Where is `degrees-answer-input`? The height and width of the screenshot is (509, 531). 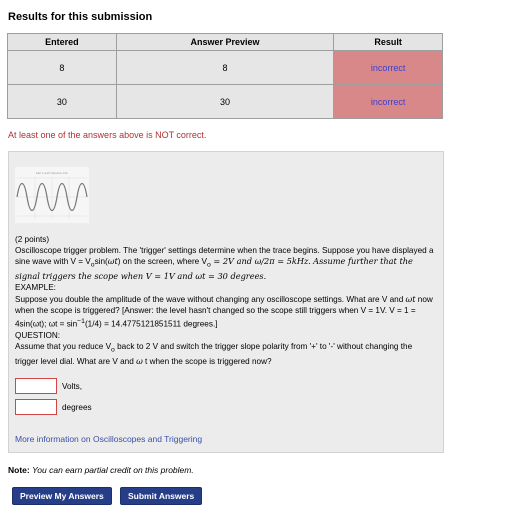 degrees-answer-input is located at coordinates (36, 407).